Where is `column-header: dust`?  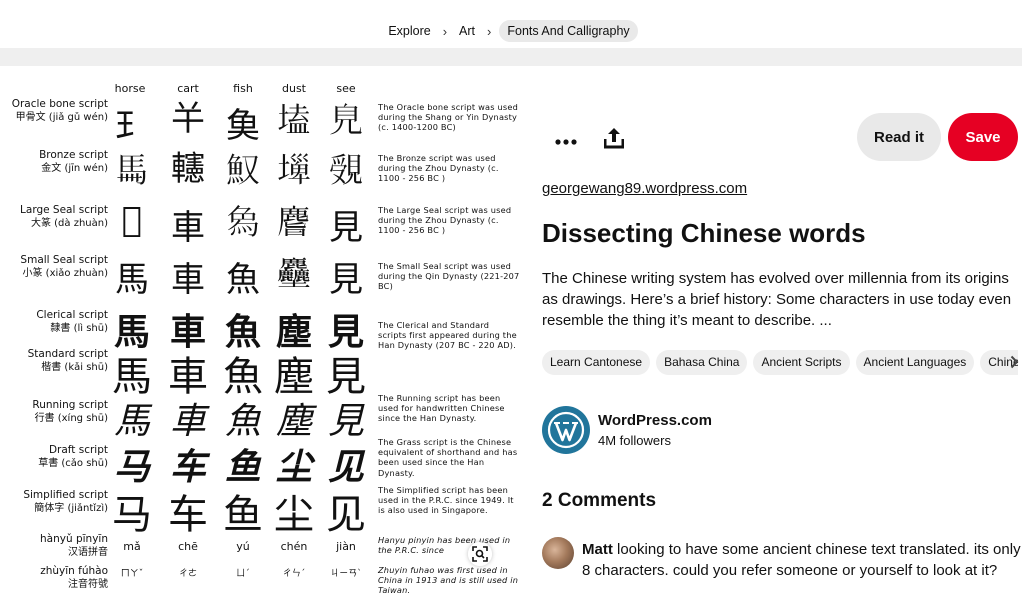 column-header: dust is located at coordinates (294, 88).